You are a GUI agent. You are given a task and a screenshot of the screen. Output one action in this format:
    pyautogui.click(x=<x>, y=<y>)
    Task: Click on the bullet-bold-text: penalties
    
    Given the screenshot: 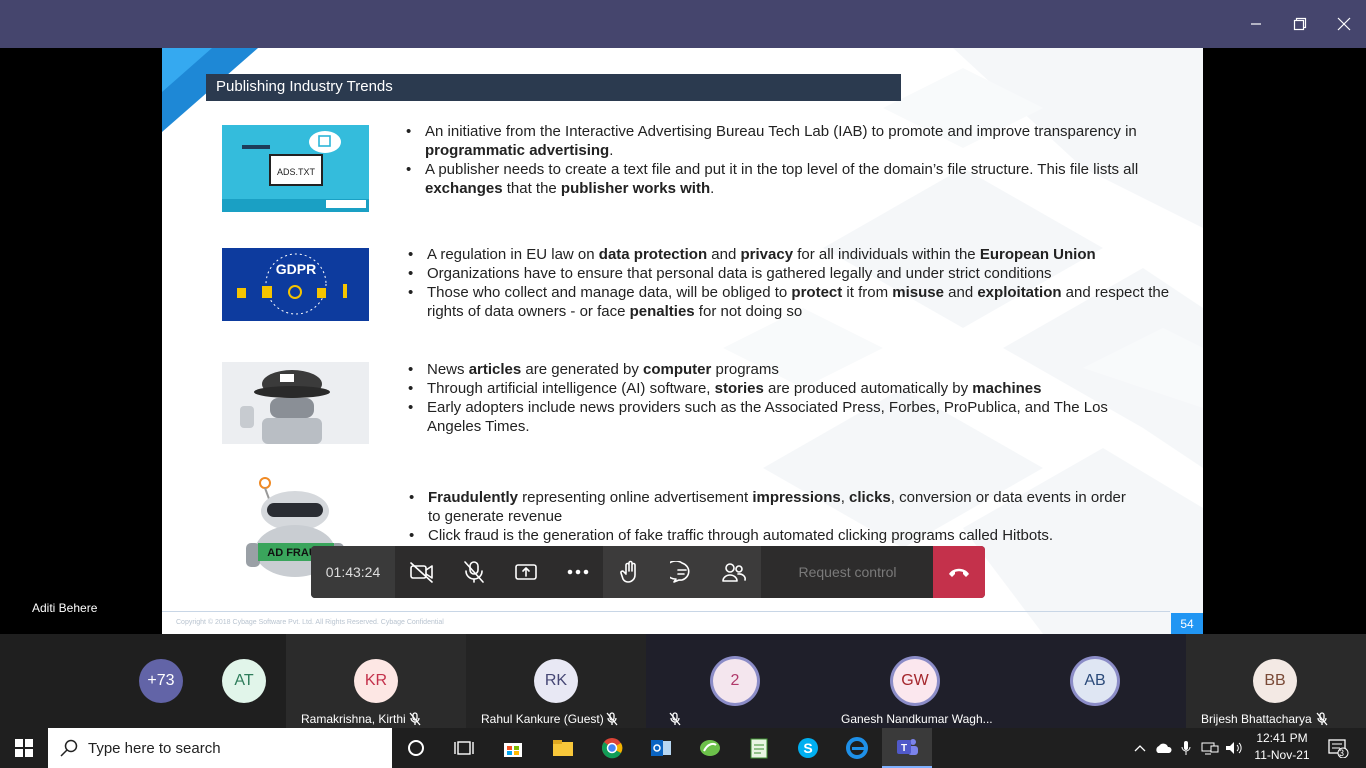 What is the action you would take?
    pyautogui.click(x=662, y=311)
    